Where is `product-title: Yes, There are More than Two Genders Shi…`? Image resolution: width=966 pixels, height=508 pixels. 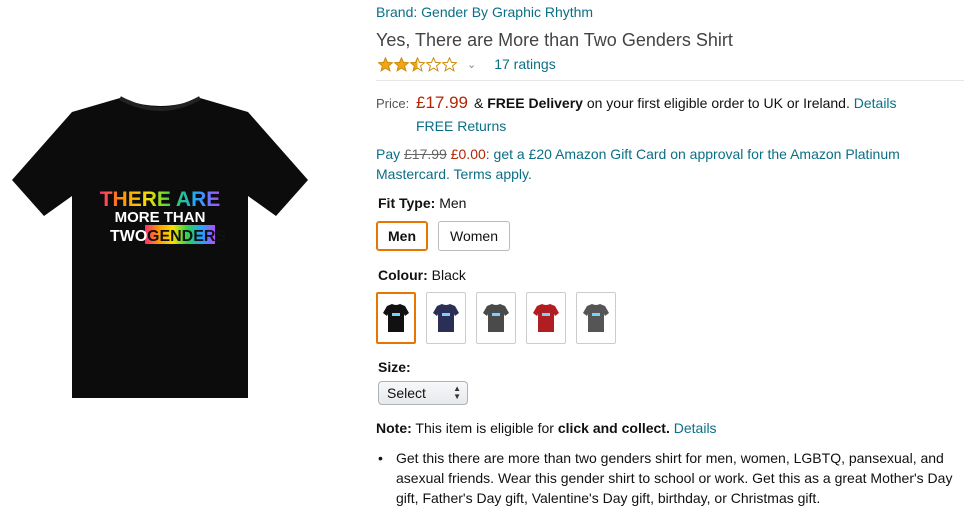 product-title: Yes, There are More than Two Genders Shi… is located at coordinates (554, 40).